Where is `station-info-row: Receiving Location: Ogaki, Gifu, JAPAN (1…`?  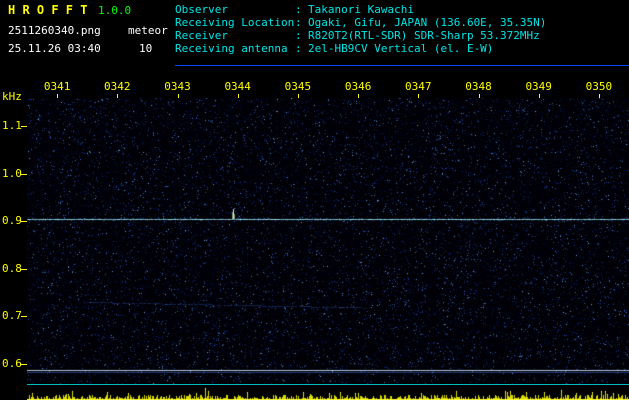 station-info-row: Receiving Location: Ogaki, Gifu, JAPAN (1… is located at coordinates (360, 22).